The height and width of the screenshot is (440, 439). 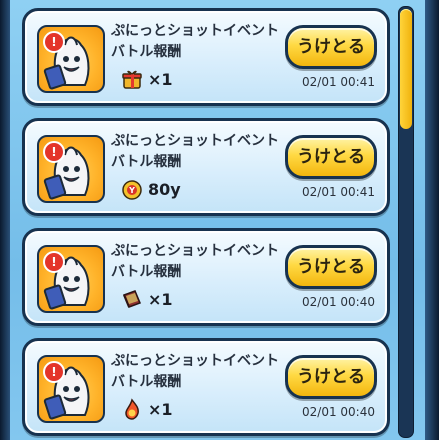 I want to click on scrollbar, so click(x=406, y=222).